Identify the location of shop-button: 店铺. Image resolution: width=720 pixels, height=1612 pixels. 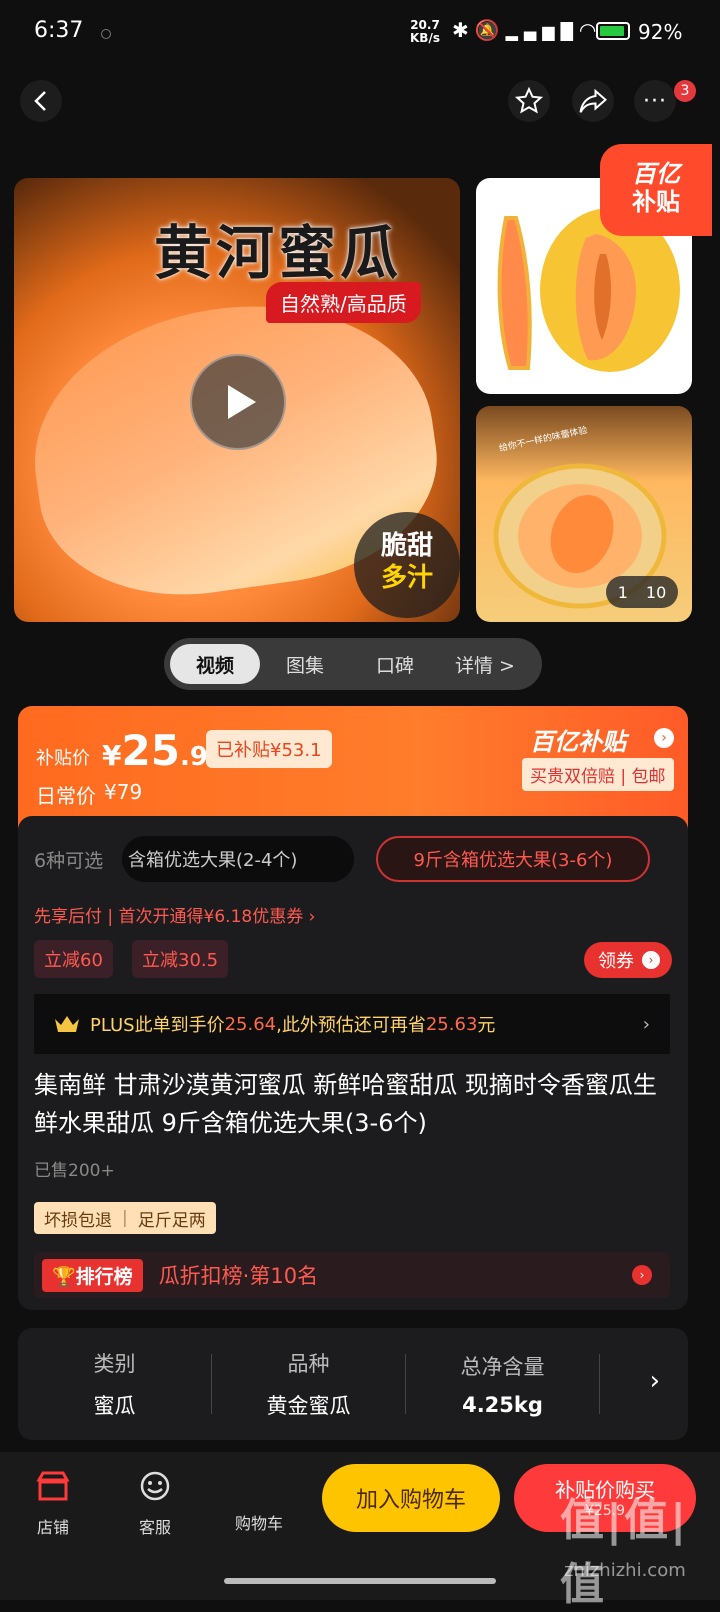
(53, 1504).